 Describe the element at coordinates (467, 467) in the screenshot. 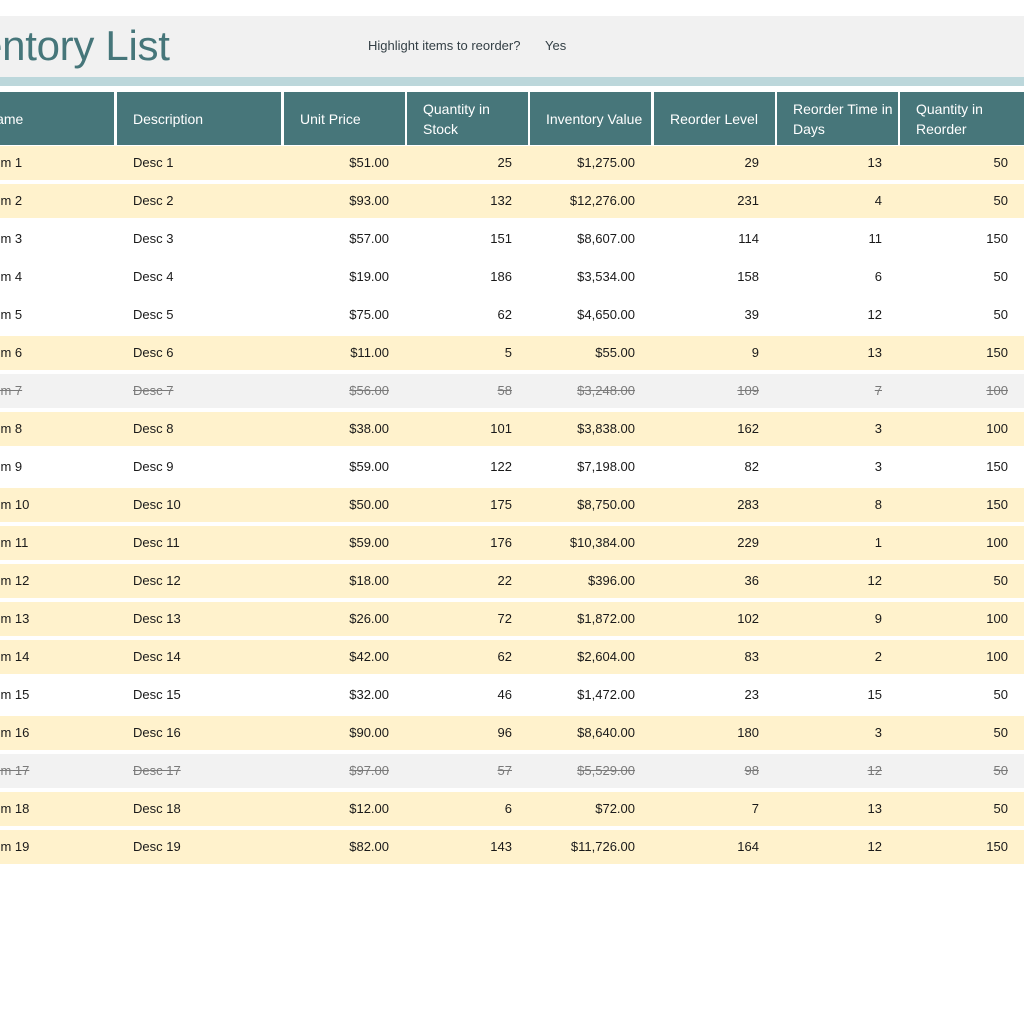

I see `cell-quantity-in-stock: 122` at that location.